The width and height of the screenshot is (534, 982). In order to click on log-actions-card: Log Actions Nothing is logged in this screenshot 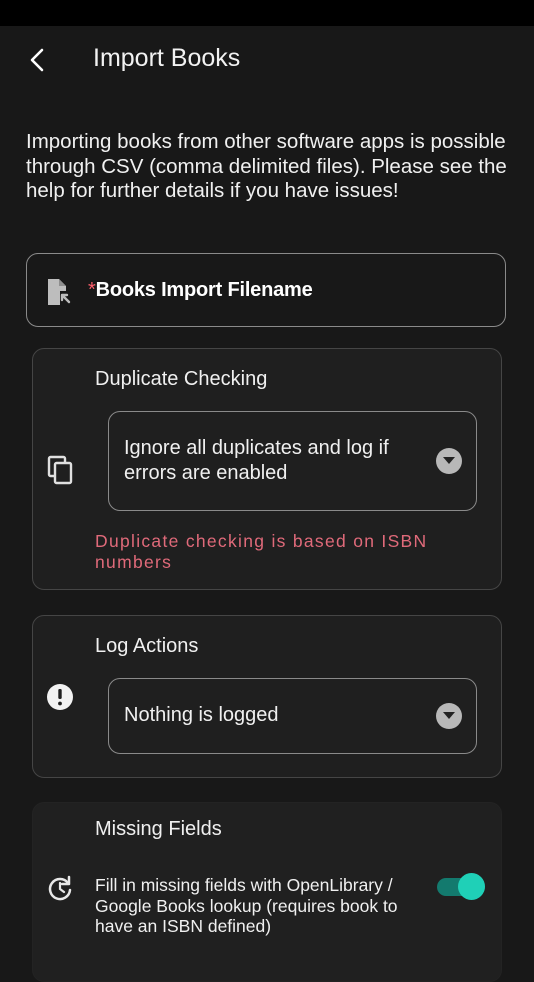, I will do `click(267, 696)`.